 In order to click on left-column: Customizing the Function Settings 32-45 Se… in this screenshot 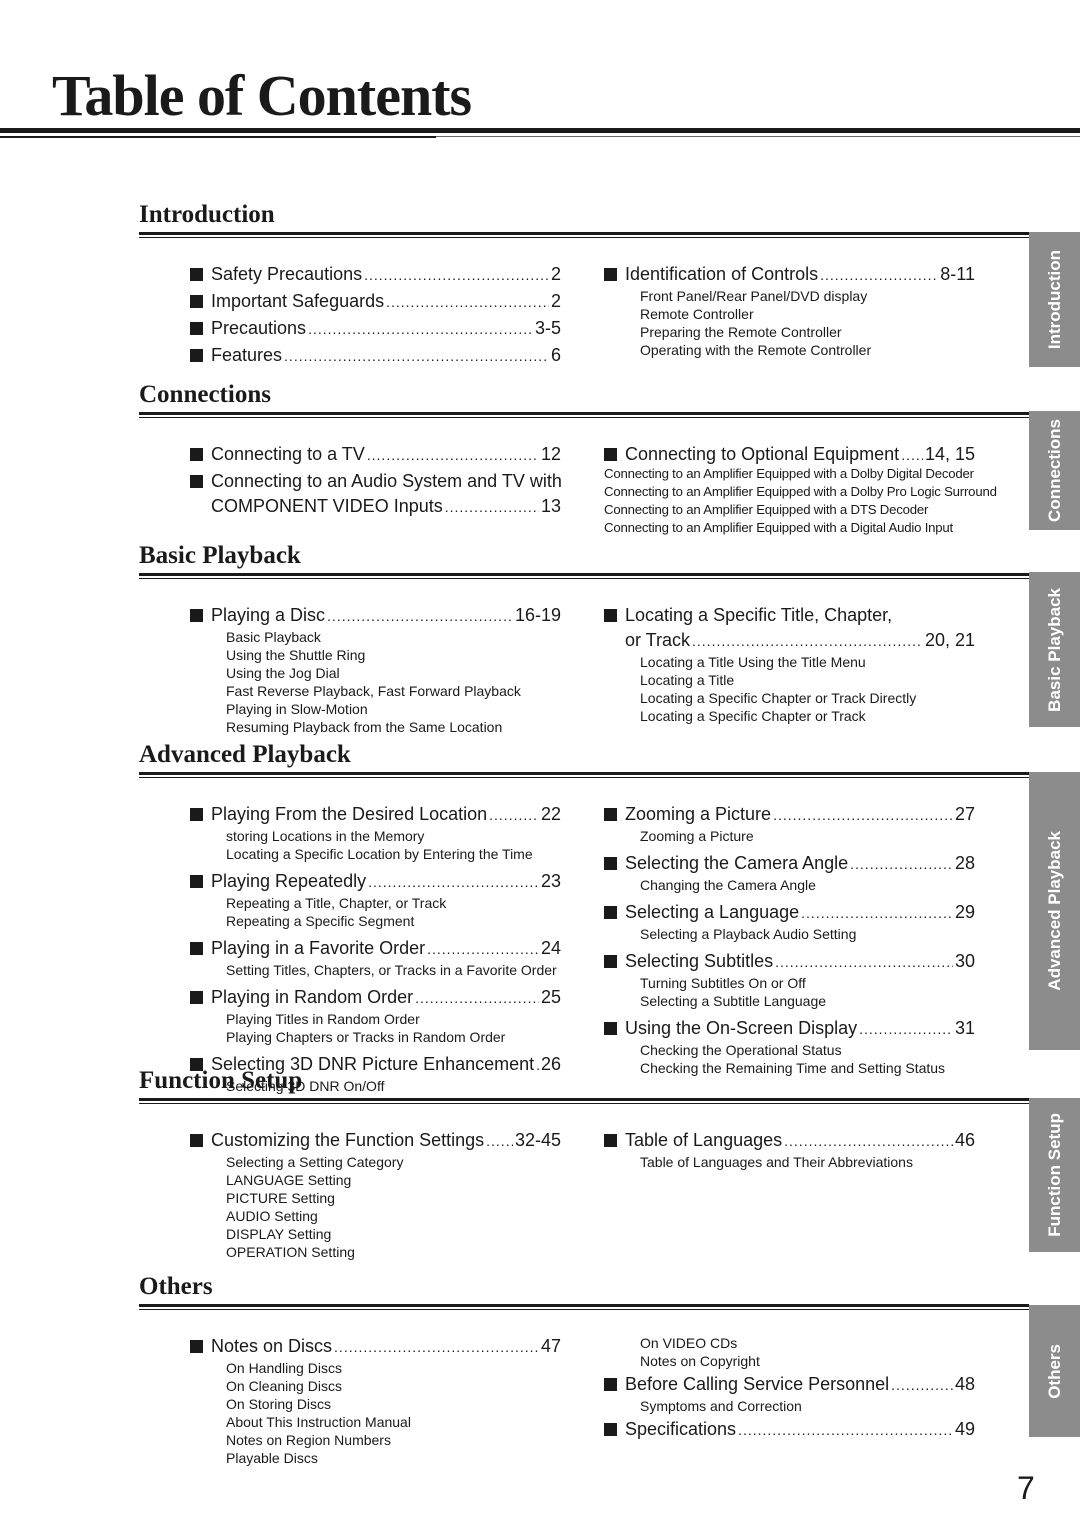, I will do `click(375, 1194)`.